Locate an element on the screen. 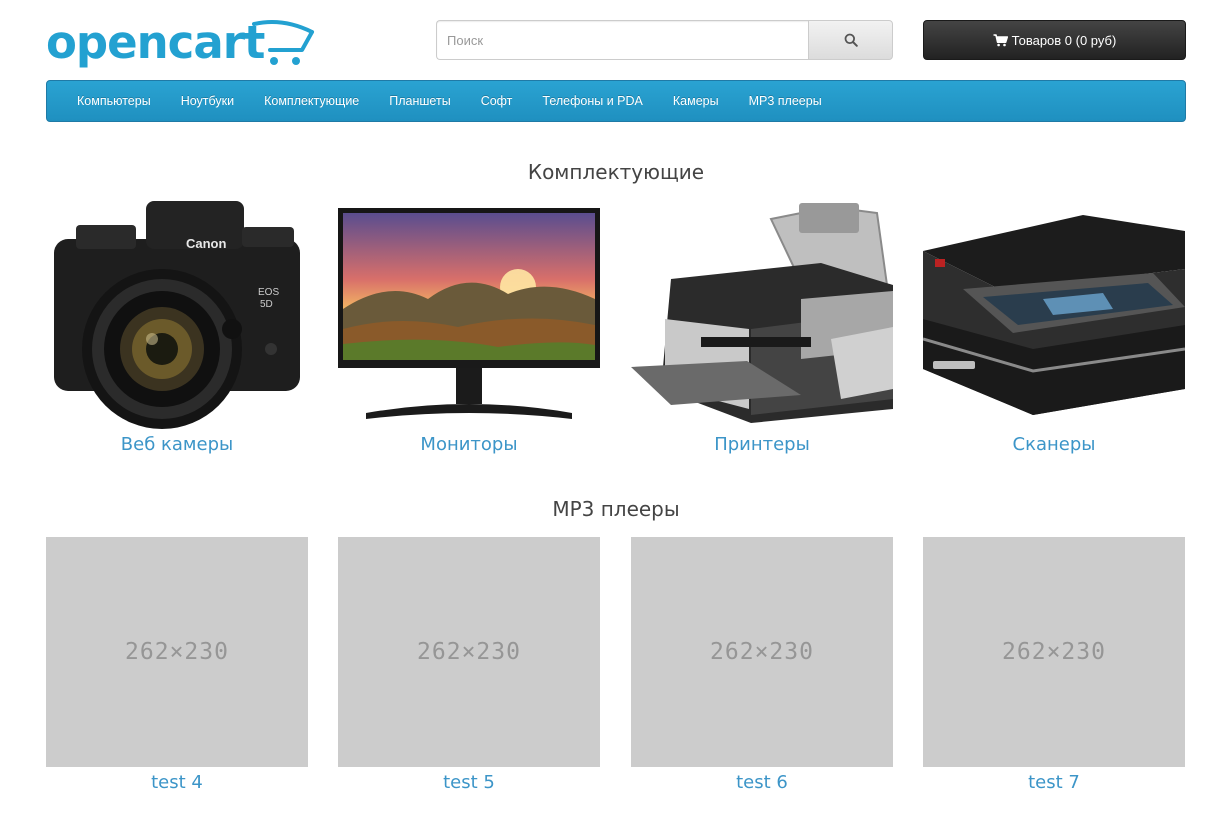 This screenshot has width=1227, height=814. cart-label: Товаров 0 (0 руб) is located at coordinates (1064, 40).